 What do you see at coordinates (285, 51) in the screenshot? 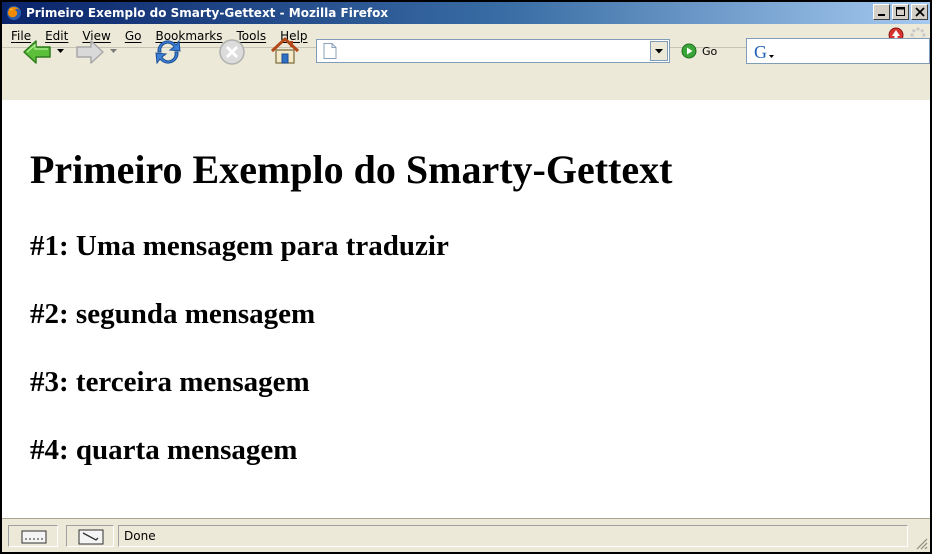
I see `home-icon` at bounding box center [285, 51].